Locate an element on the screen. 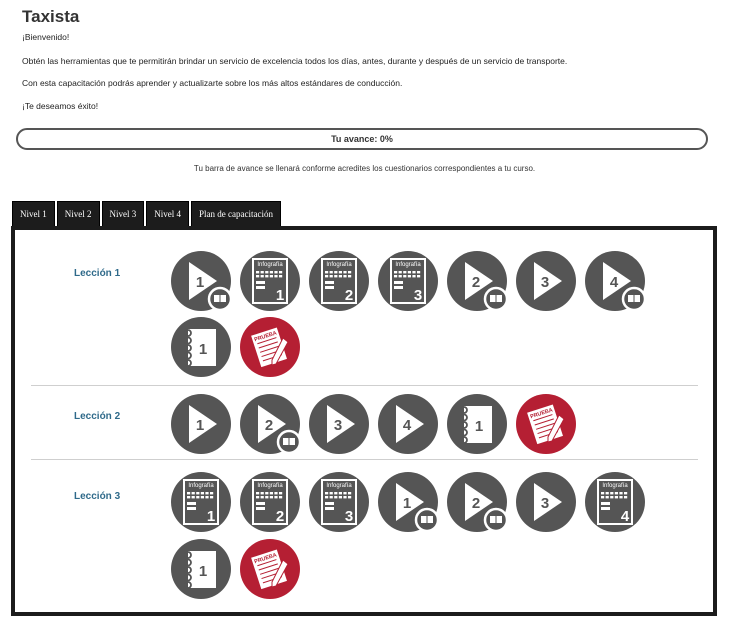 This screenshot has width=729, height=619. welcome-text: ¡Bienvenido! is located at coordinates (46, 37).